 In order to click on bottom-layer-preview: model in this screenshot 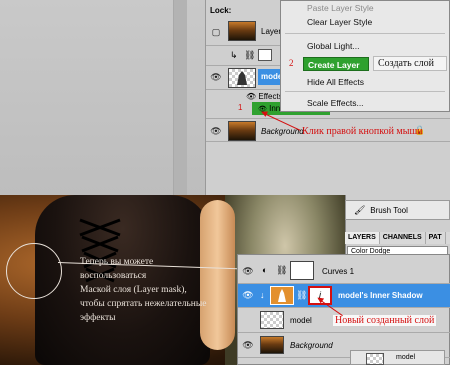, I will do `click(397, 357)`.